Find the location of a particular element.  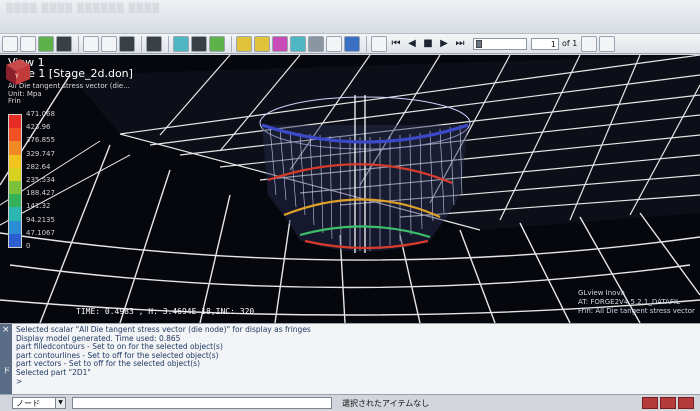

last-frame-button: ⏭ is located at coordinates (460, 44).